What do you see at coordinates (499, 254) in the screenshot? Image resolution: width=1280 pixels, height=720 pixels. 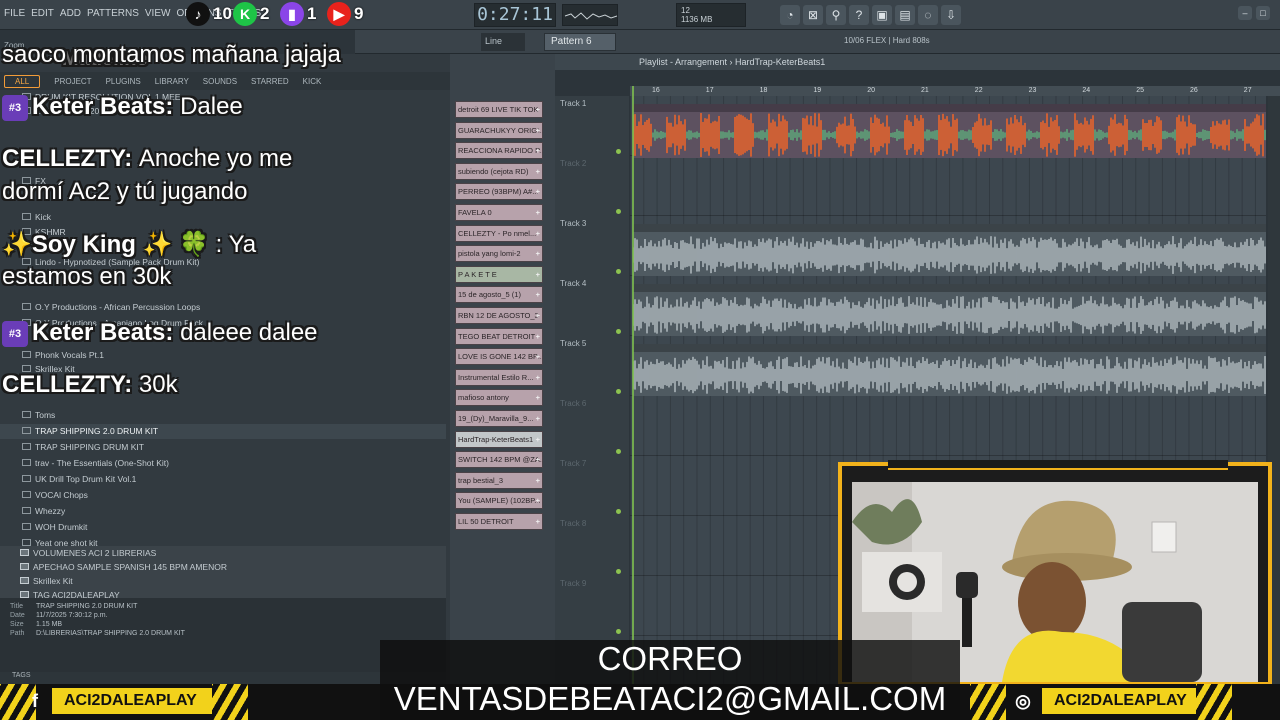 I see `channel-button: pistola yang lomi-2 +` at bounding box center [499, 254].